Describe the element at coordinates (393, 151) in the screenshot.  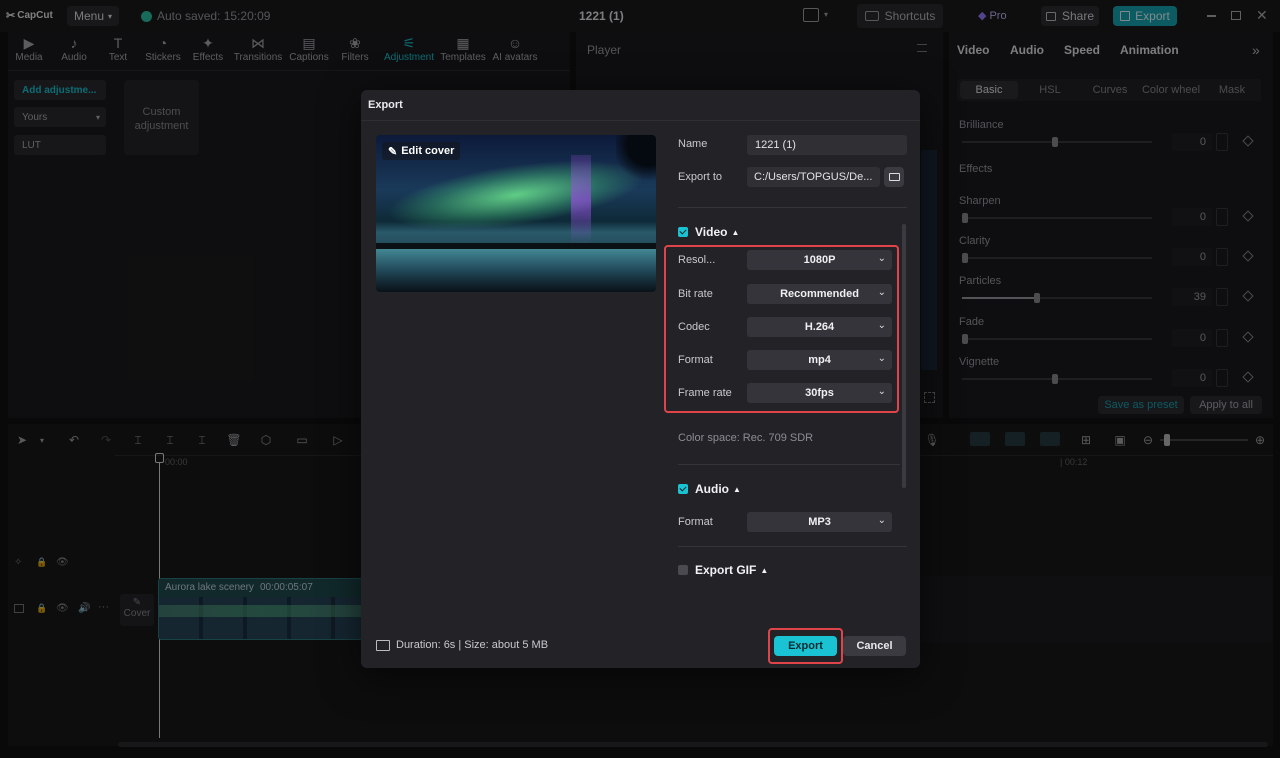
I see `pencil-icon: ✎` at that location.